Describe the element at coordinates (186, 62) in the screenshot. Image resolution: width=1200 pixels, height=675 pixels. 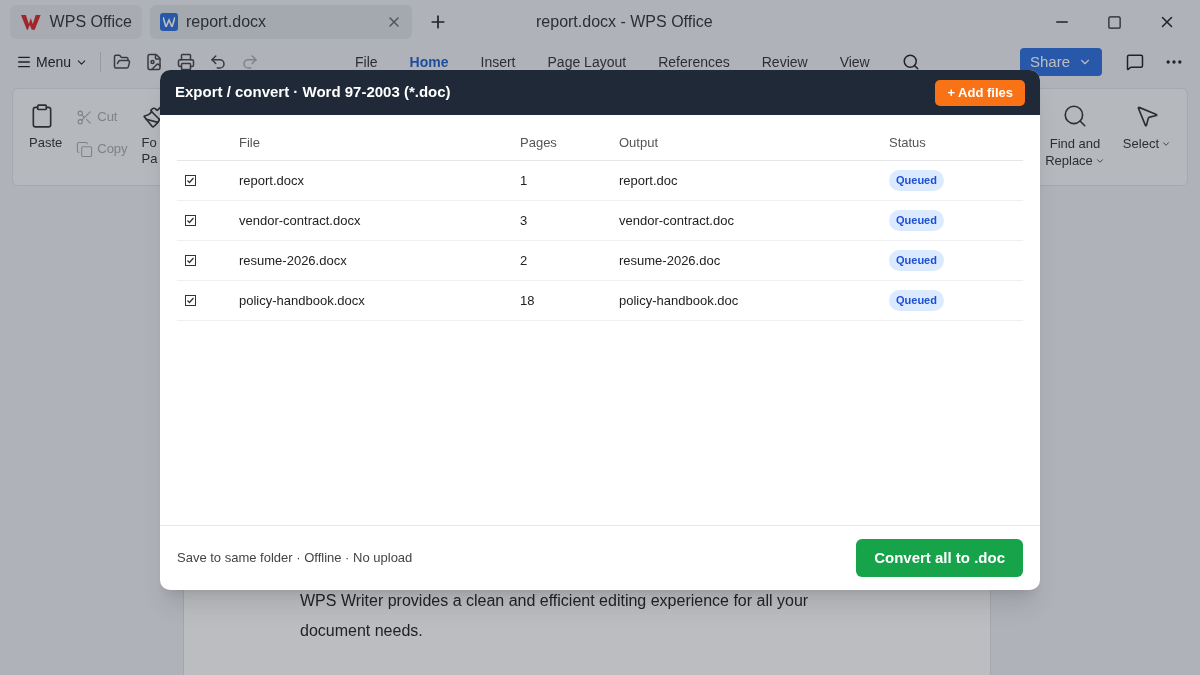
I see `printer-icon` at that location.